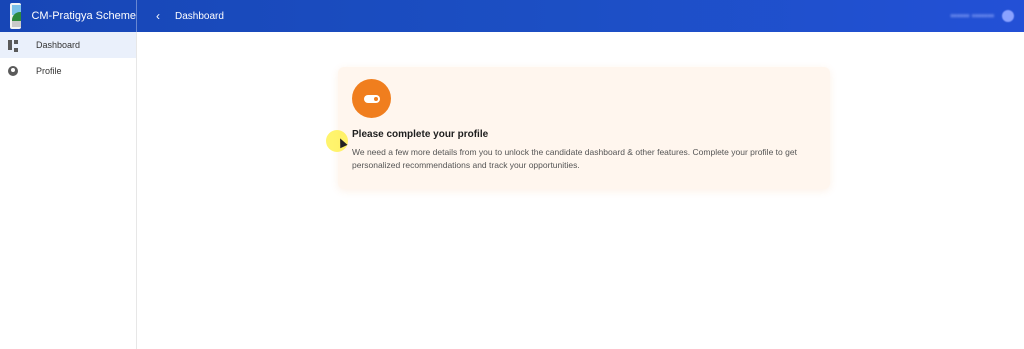 This screenshot has height=349, width=1024. I want to click on chevron-left-icon: ‹, so click(158, 16).